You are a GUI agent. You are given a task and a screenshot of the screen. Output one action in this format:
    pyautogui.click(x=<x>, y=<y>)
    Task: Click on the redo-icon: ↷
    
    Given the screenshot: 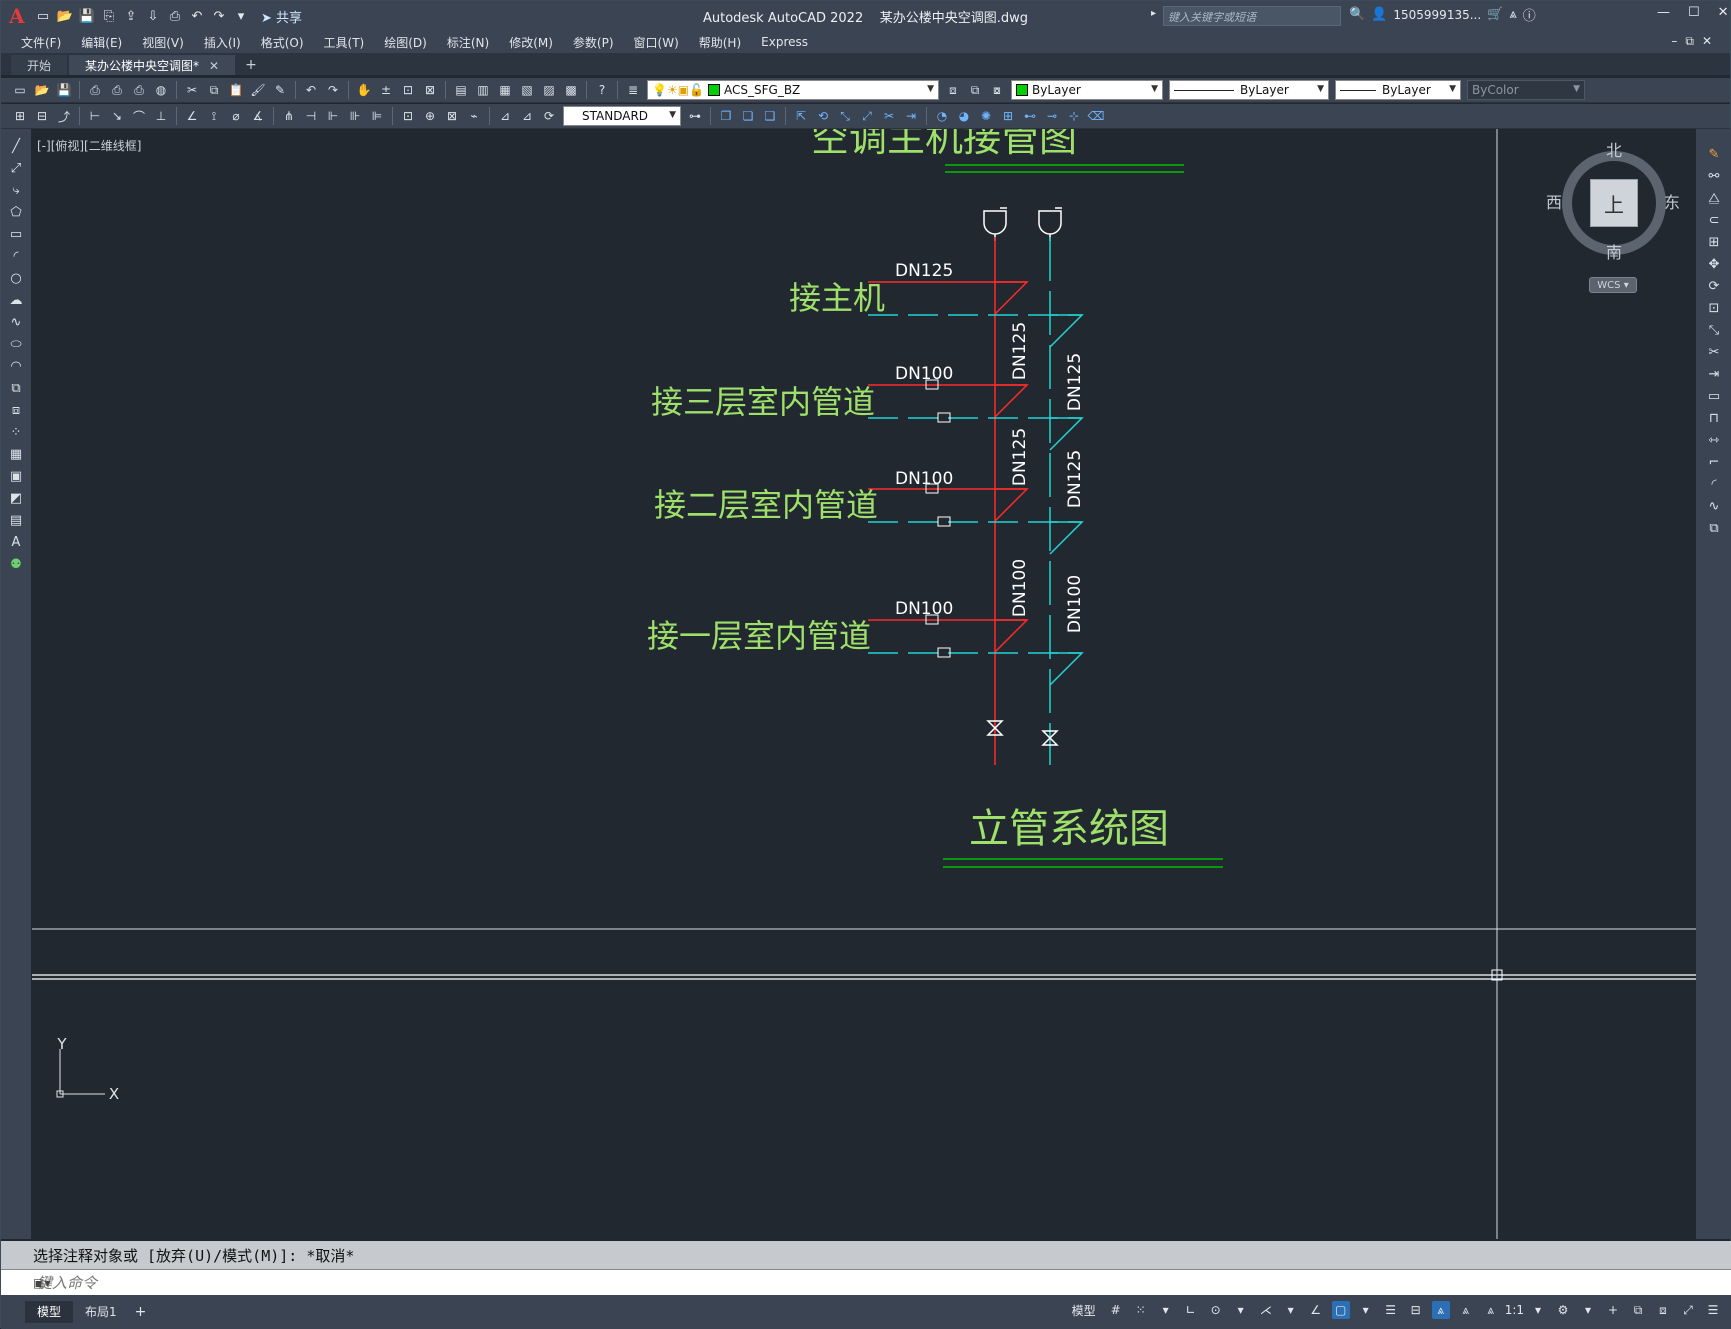 What is the action you would take?
    pyautogui.click(x=333, y=90)
    